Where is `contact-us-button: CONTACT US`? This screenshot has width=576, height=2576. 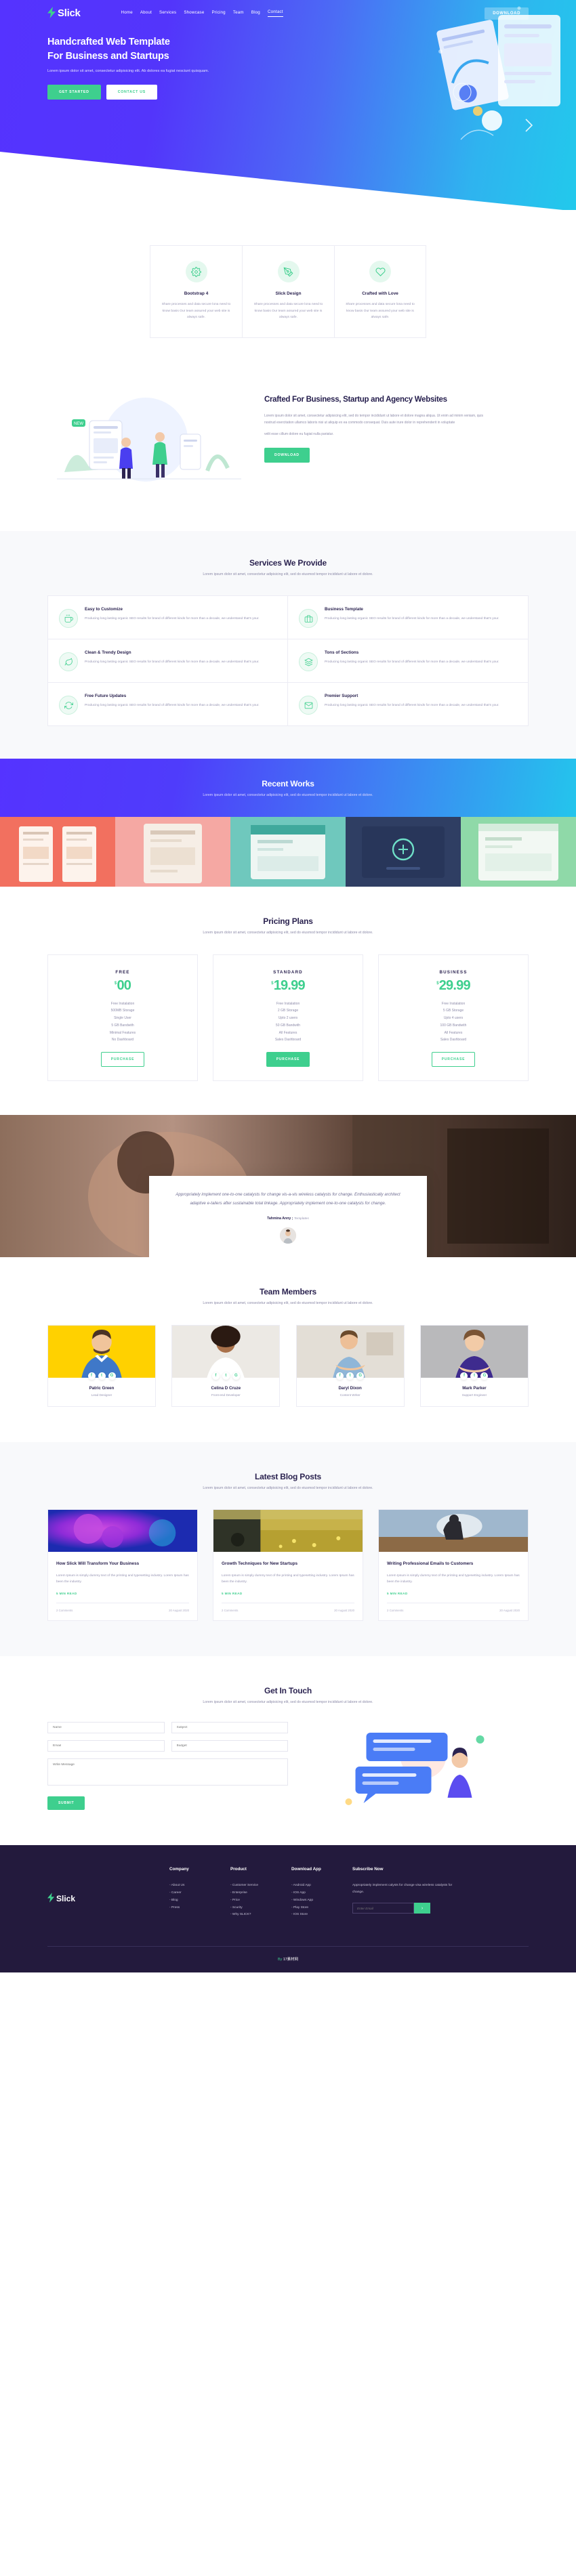 contact-us-button: CONTACT US is located at coordinates (132, 92).